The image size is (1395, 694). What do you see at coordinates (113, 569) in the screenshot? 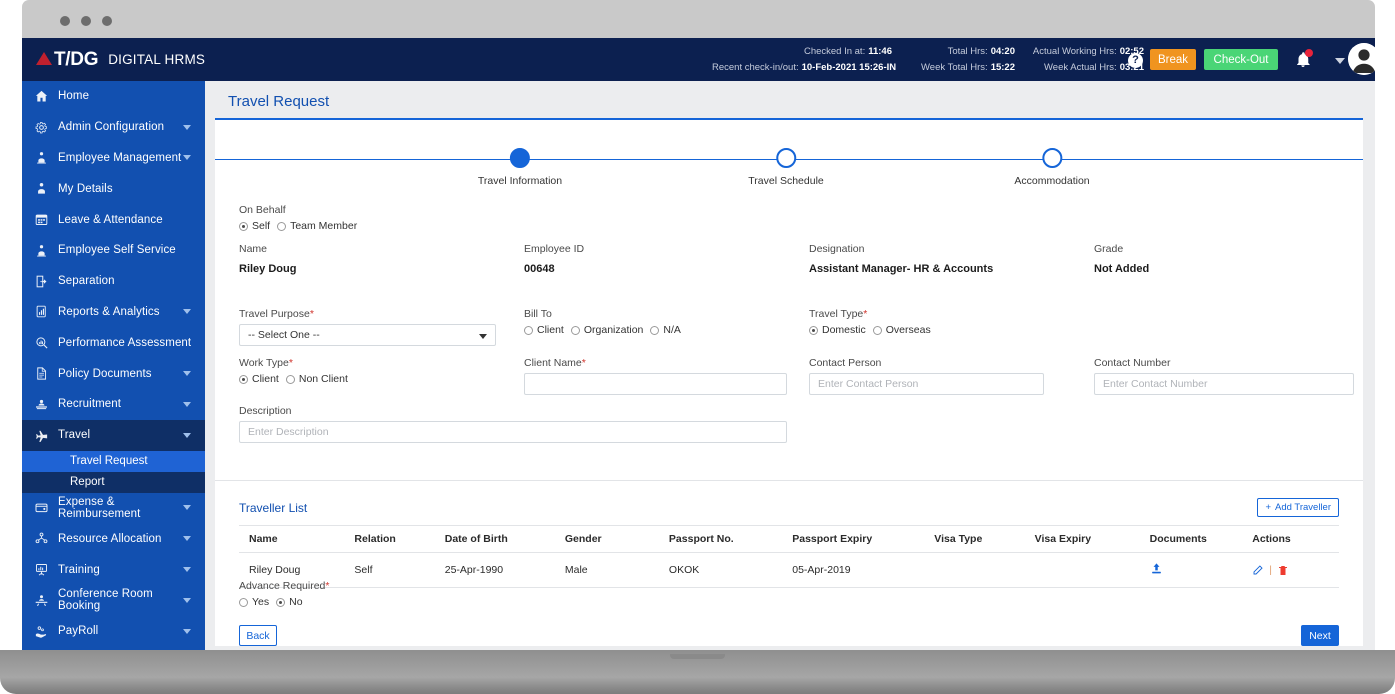
I see `sidebar-item-training: Training` at bounding box center [113, 569].